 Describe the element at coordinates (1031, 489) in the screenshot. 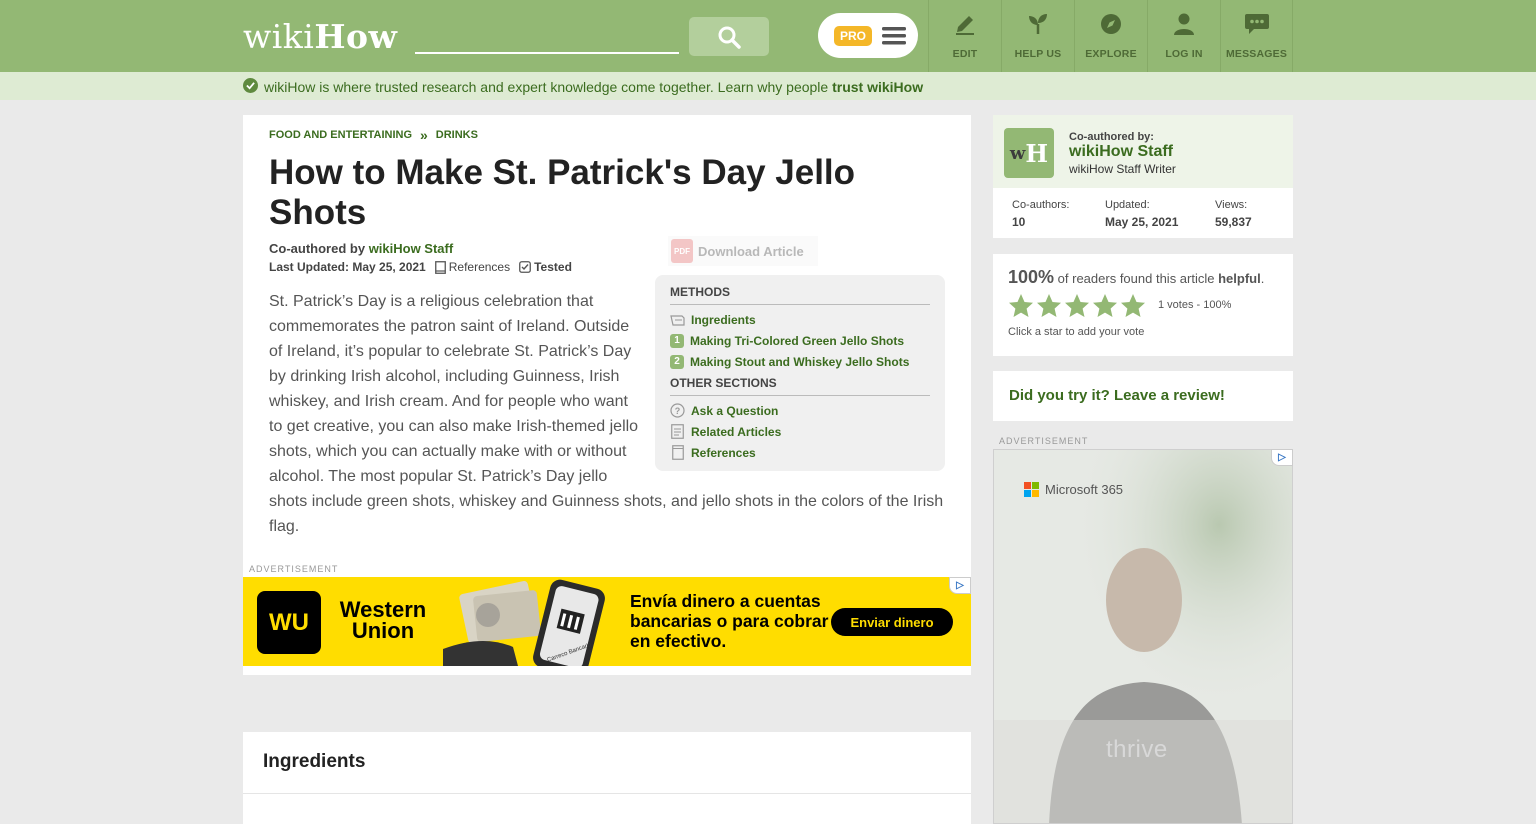

I see `microsoft-logo-icon` at that location.